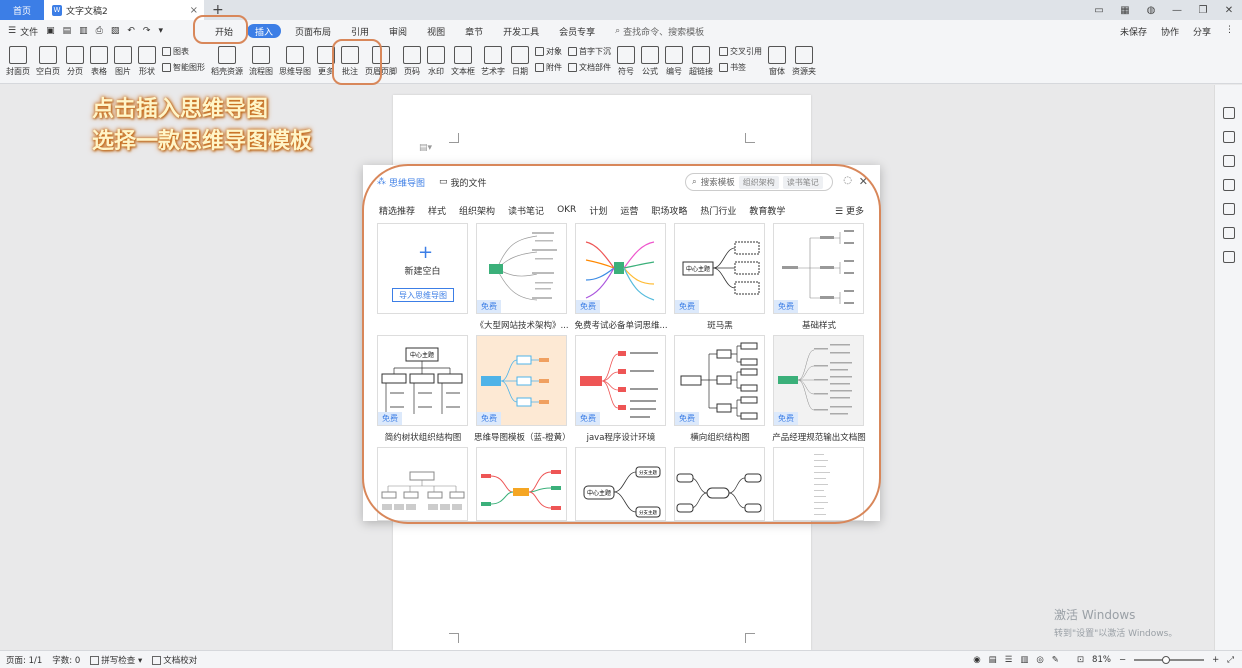  What do you see at coordinates (295, 59) in the screenshot?
I see `ribbon-button-8: 思维导图` at bounding box center [295, 59].